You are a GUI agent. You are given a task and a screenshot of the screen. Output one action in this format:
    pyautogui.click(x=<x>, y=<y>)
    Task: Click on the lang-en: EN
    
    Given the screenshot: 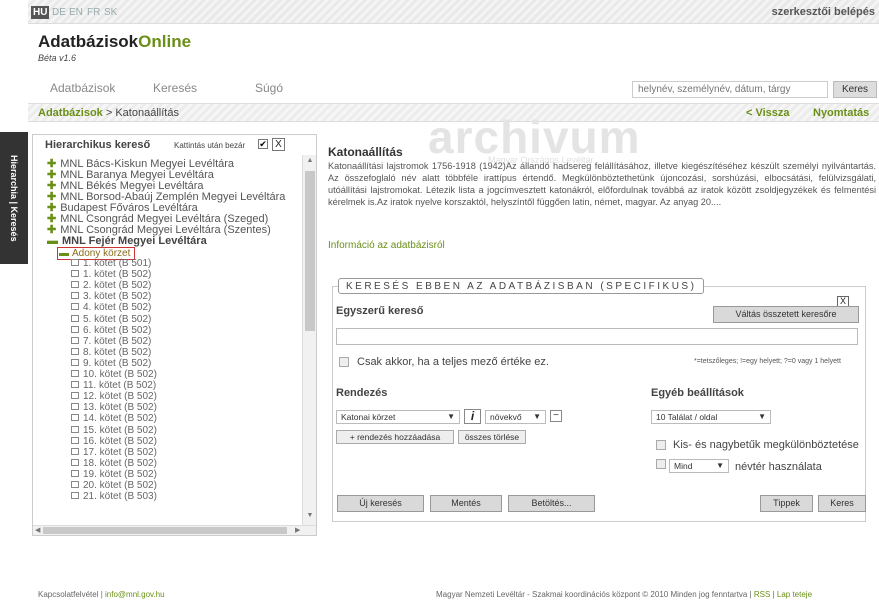 What is the action you would take?
    pyautogui.click(x=76, y=12)
    